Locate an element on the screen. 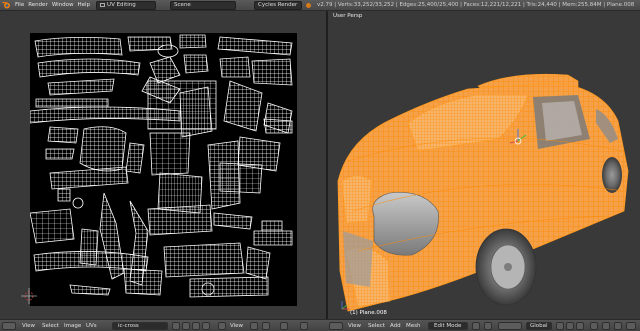 This screenshot has height=331, width=640. 3d-editor-type-button is located at coordinates (336, 326).